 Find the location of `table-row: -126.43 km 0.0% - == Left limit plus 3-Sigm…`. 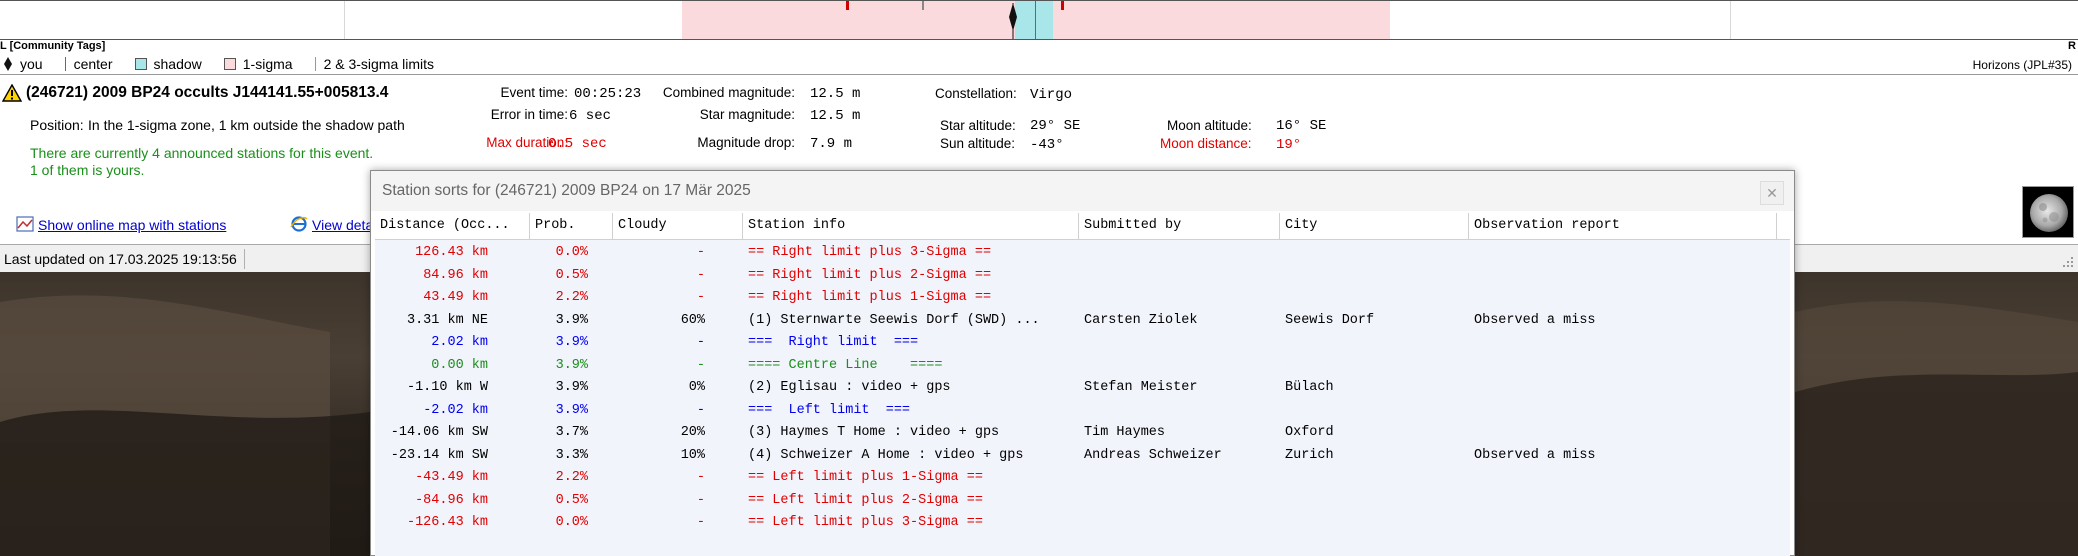

table-row: -126.43 km 0.0% - == Left limit plus 3-Sigm… is located at coordinates (1082, 523).